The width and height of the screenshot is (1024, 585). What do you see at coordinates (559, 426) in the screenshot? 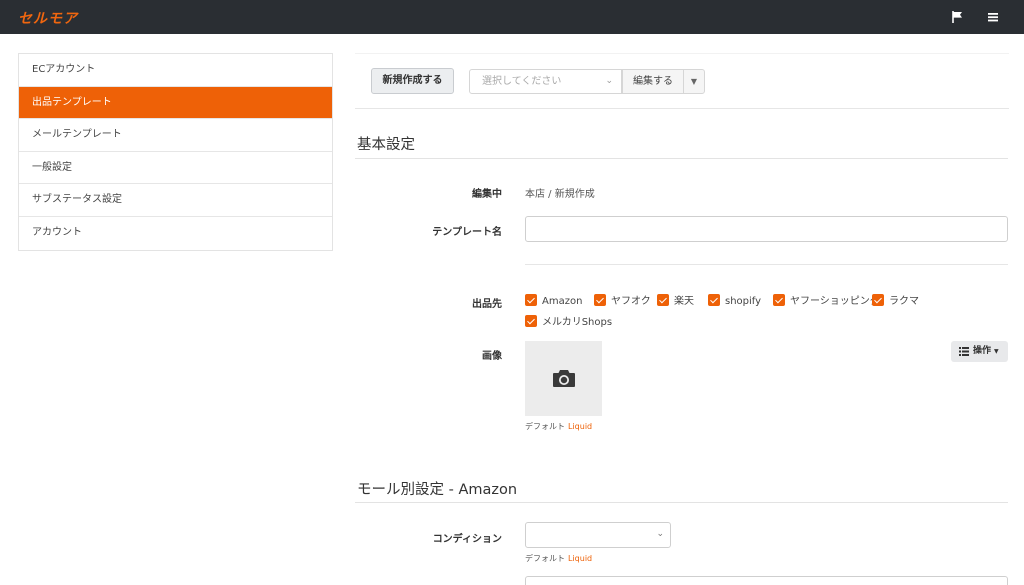
I see `image-default-hint: デフォルト Liquid` at bounding box center [559, 426].